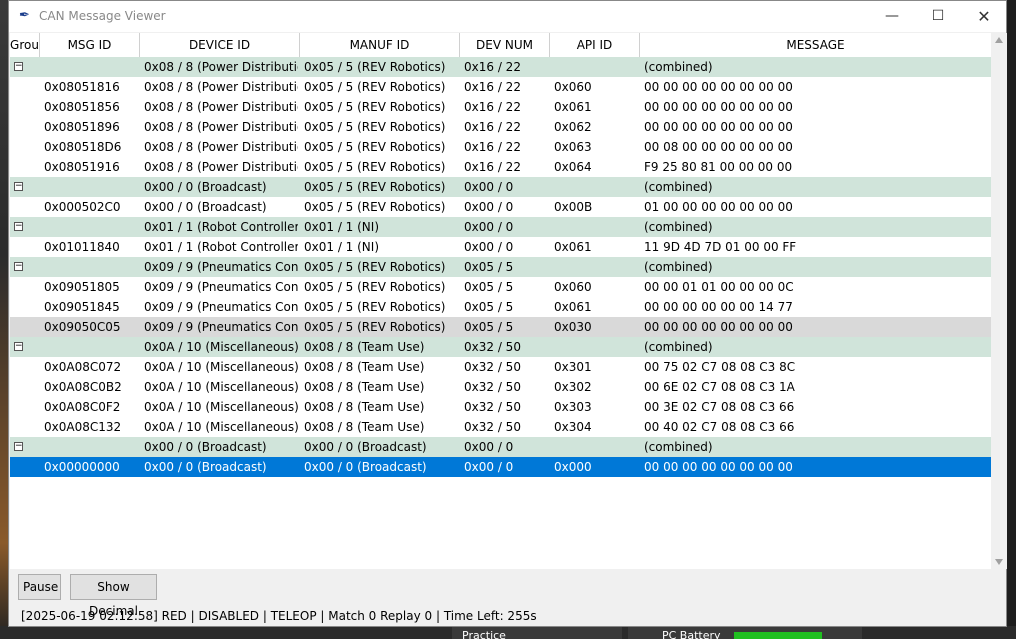  What do you see at coordinates (718, 147) in the screenshot?
I see `message-cell: 00 08 00 00 00 00 00 00` at bounding box center [718, 147].